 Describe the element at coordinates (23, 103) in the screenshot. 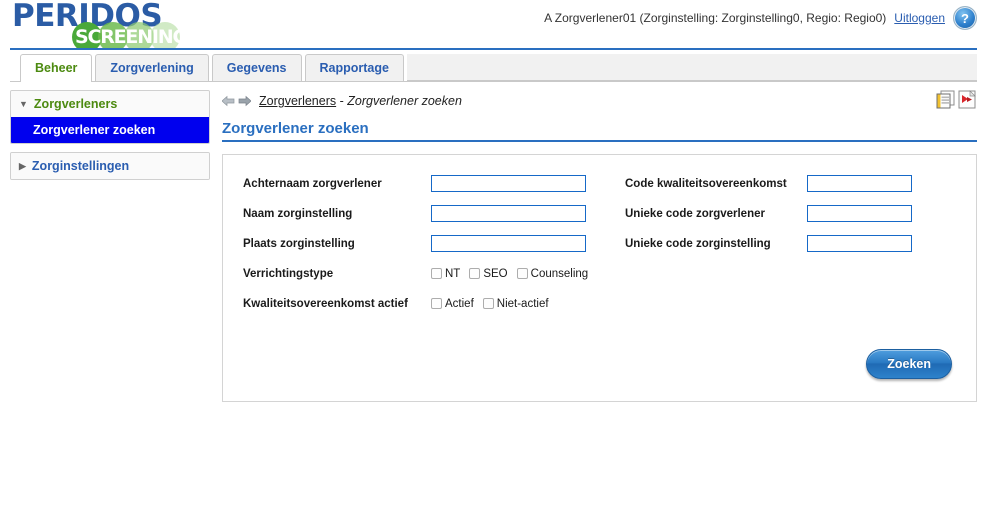

I see `caret-down-icon: ▼` at that location.